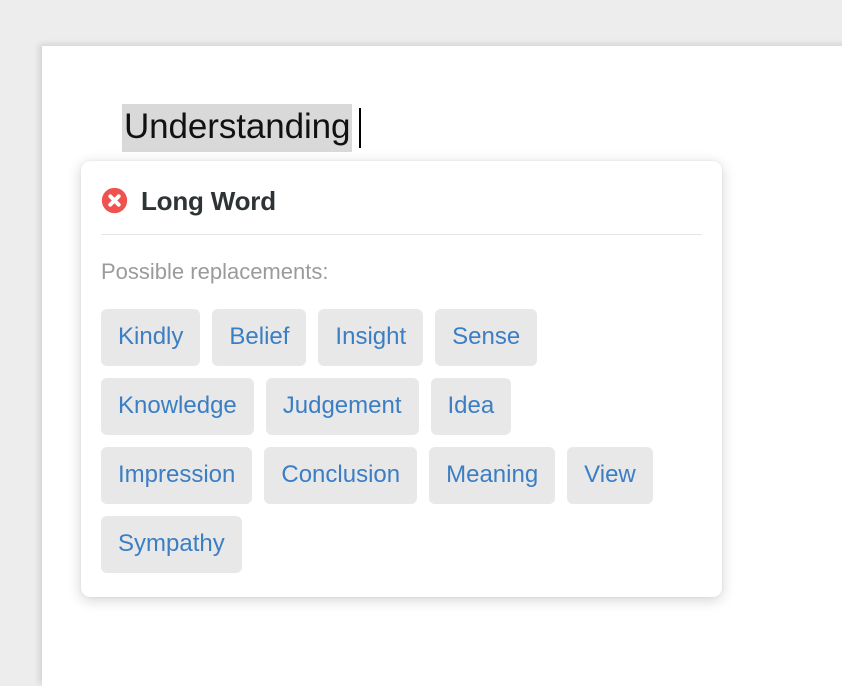 Image resolution: width=842 pixels, height=686 pixels. I want to click on replacement-chip: Belief, so click(259, 338).